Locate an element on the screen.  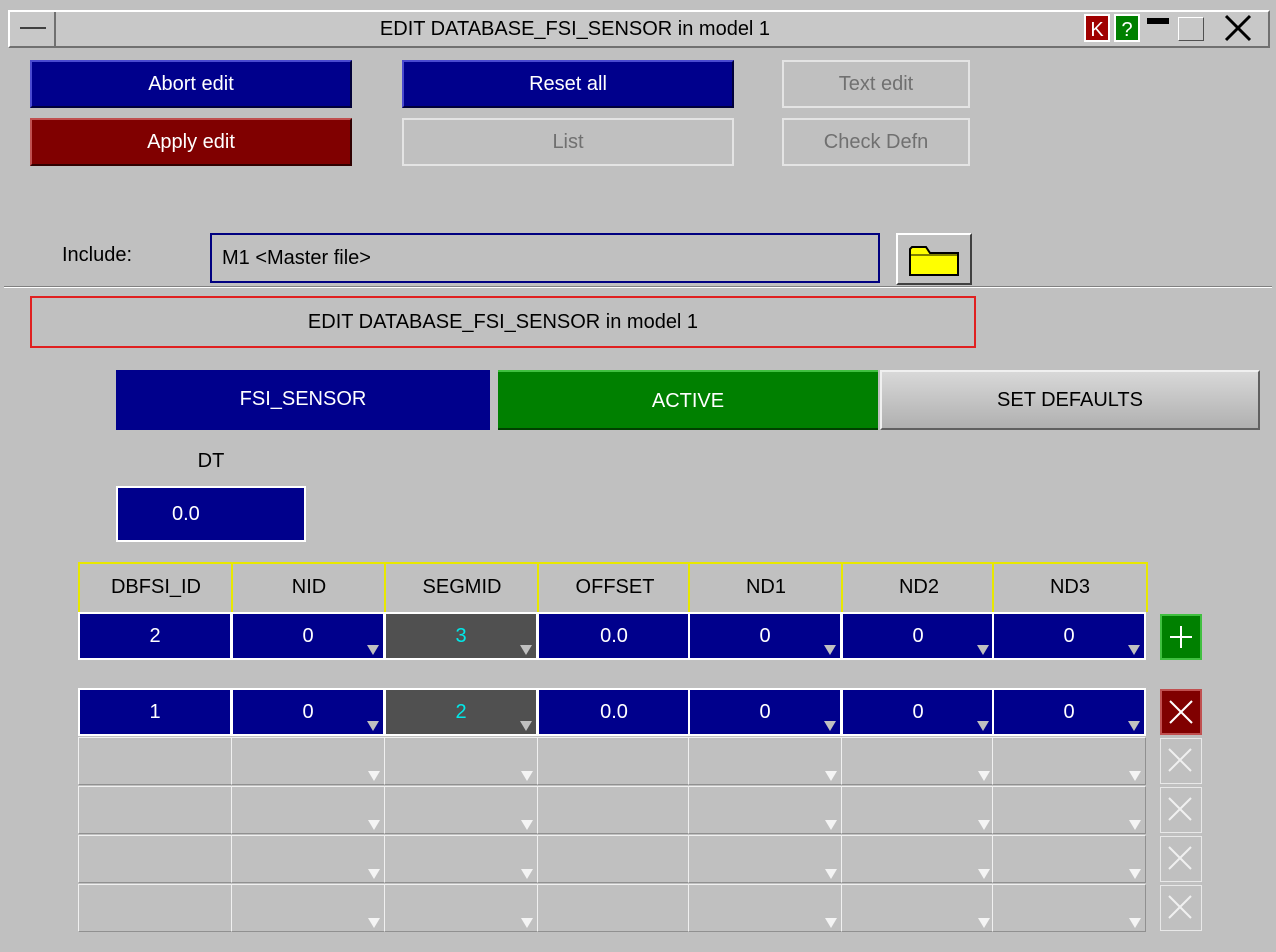
row-5-nd1 is located at coordinates (765, 908).